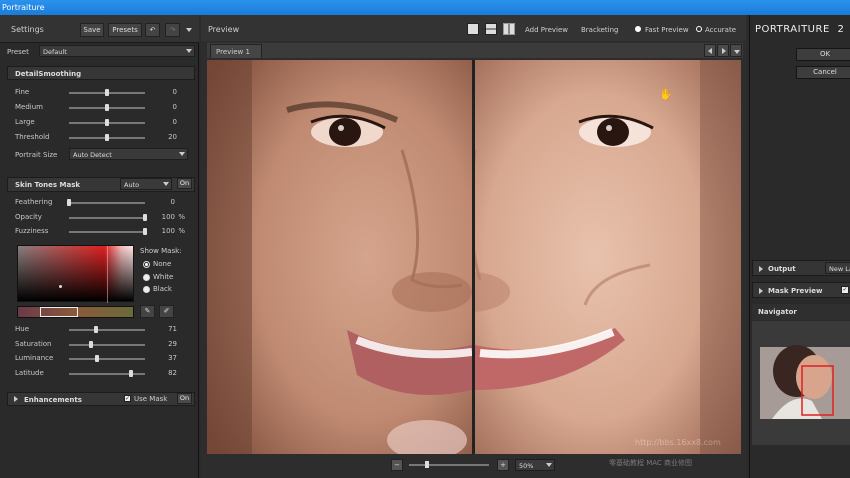  What do you see at coordinates (723, 50) in the screenshot?
I see `tab-next-button` at bounding box center [723, 50].